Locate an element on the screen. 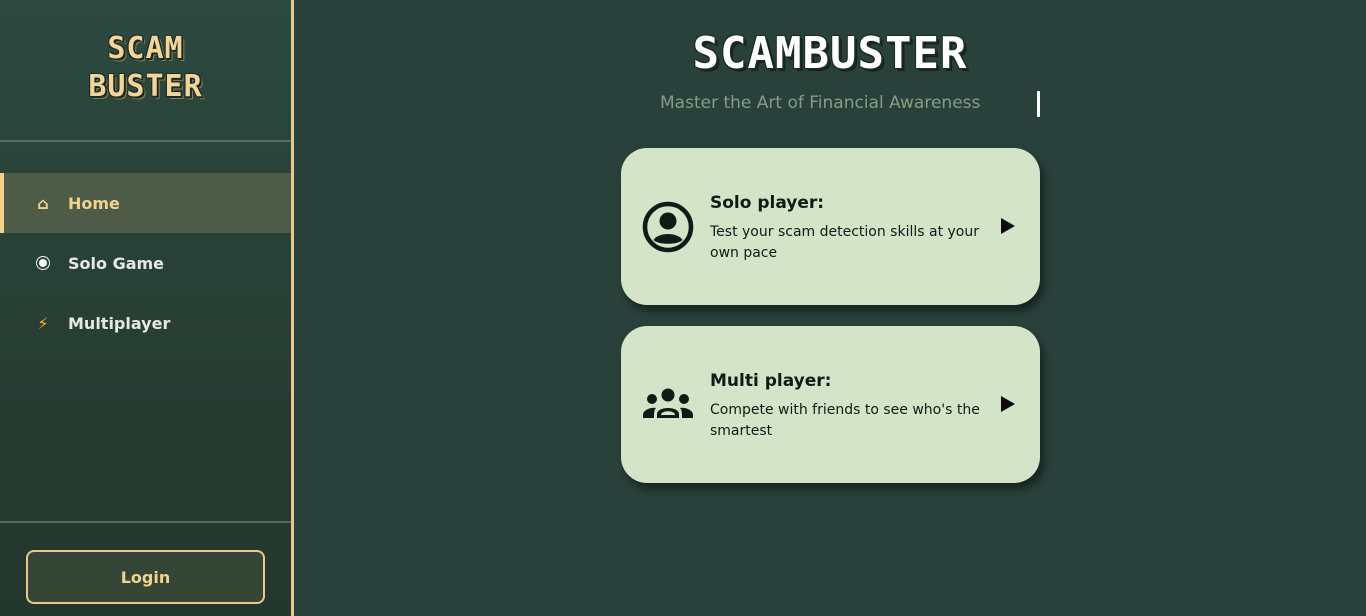 The height and width of the screenshot is (616, 1366). sidebar-divider-top is located at coordinates (145, 141).